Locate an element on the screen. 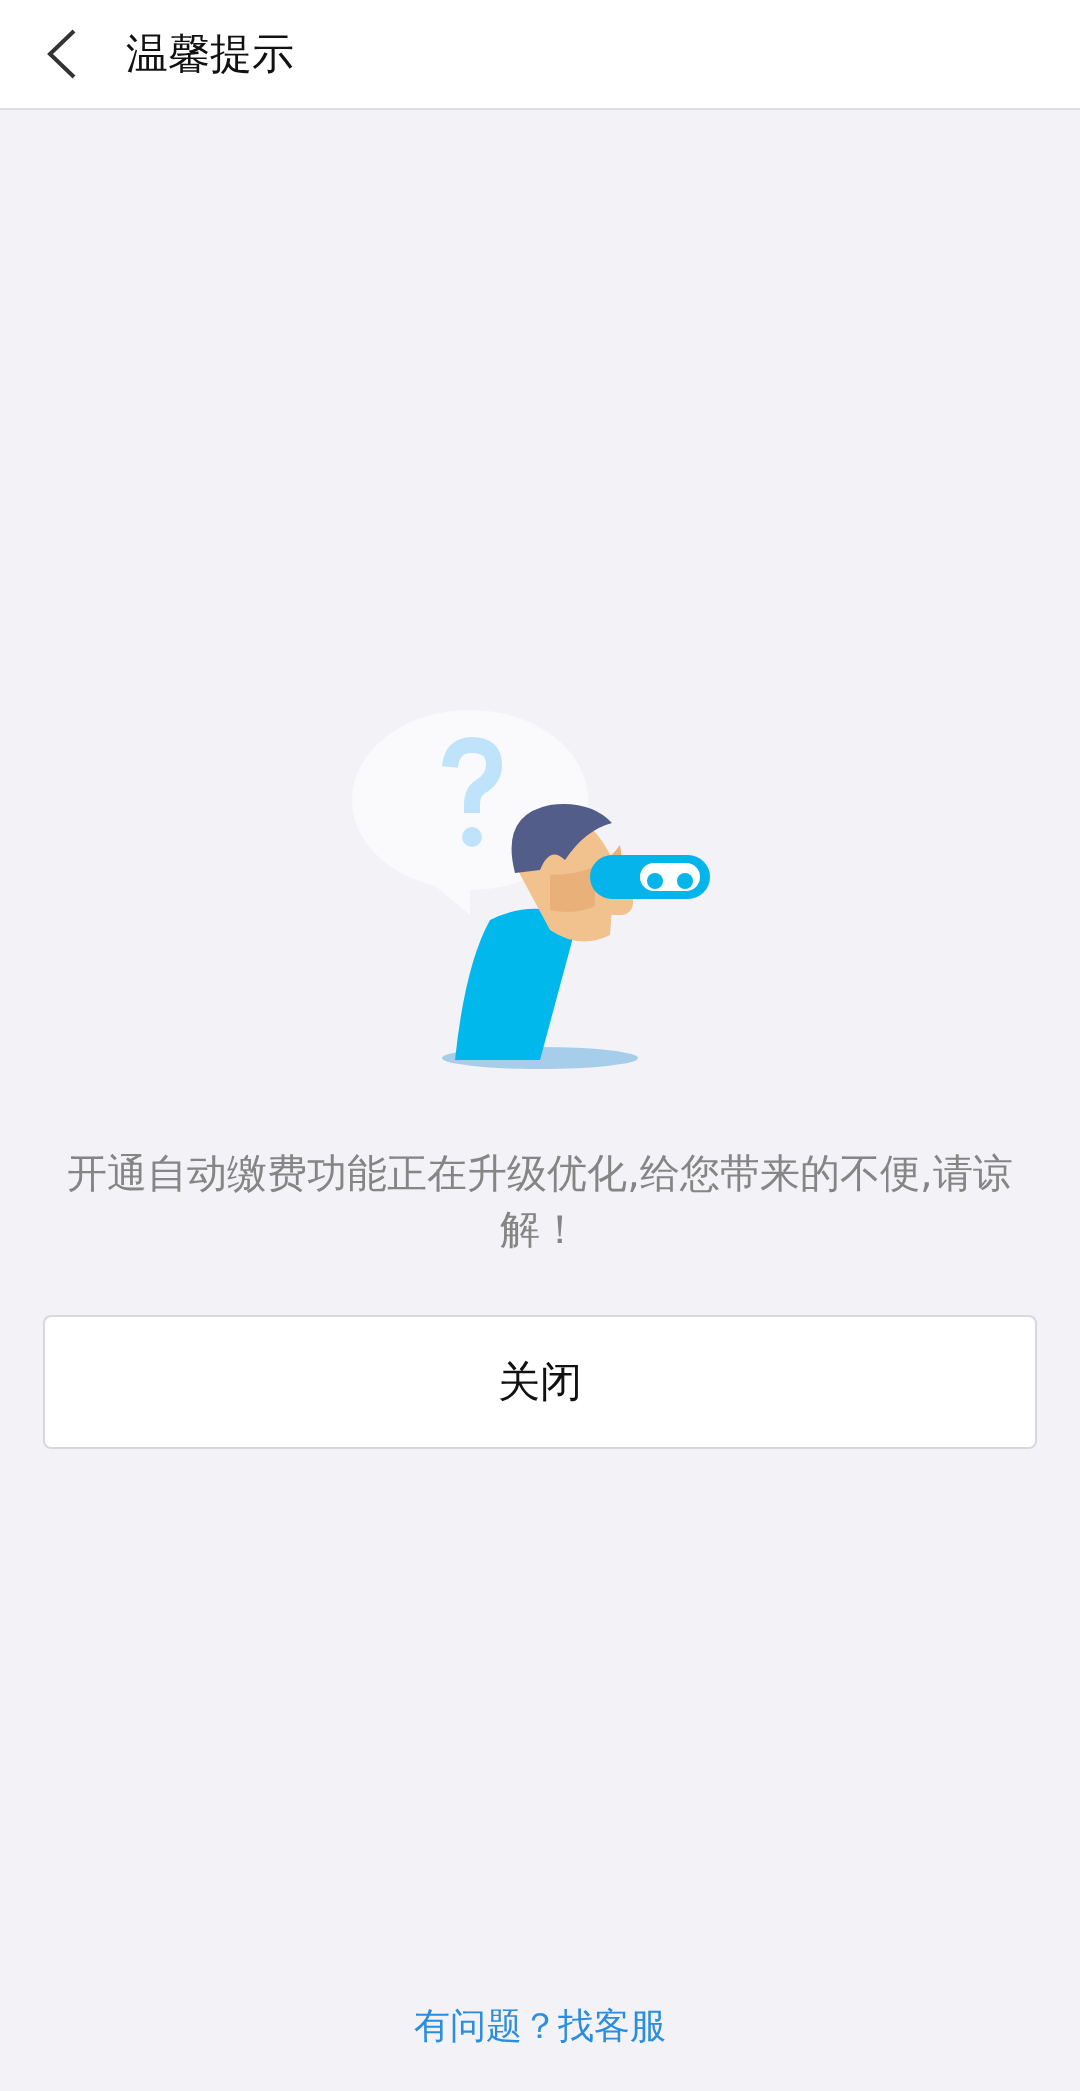 This screenshot has width=1080, height=2091. page-title: 温馨提示 is located at coordinates (210, 54).